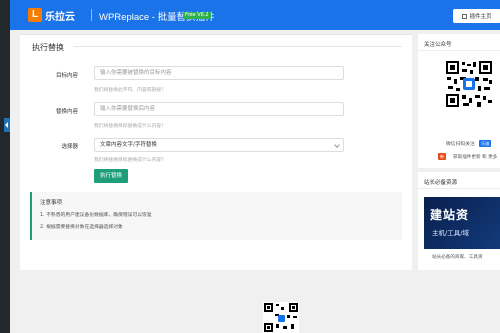 Image resolution: width=500 pixels, height=333 pixels. I want to click on home-icon, so click(465, 16).